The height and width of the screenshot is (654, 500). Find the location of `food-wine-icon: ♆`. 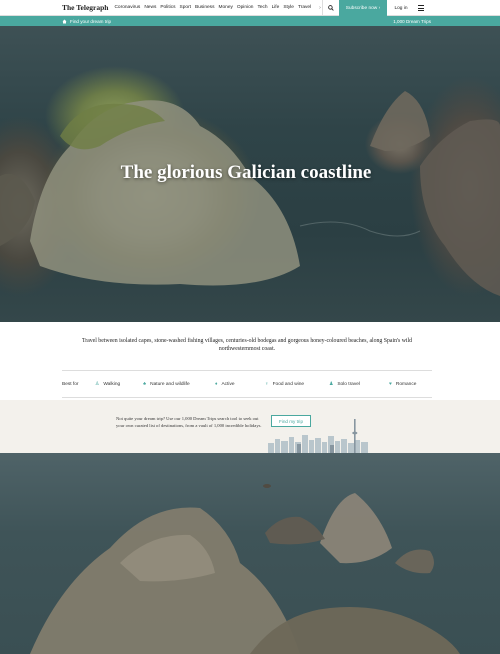

food-wine-icon: ♆ is located at coordinates (267, 384).